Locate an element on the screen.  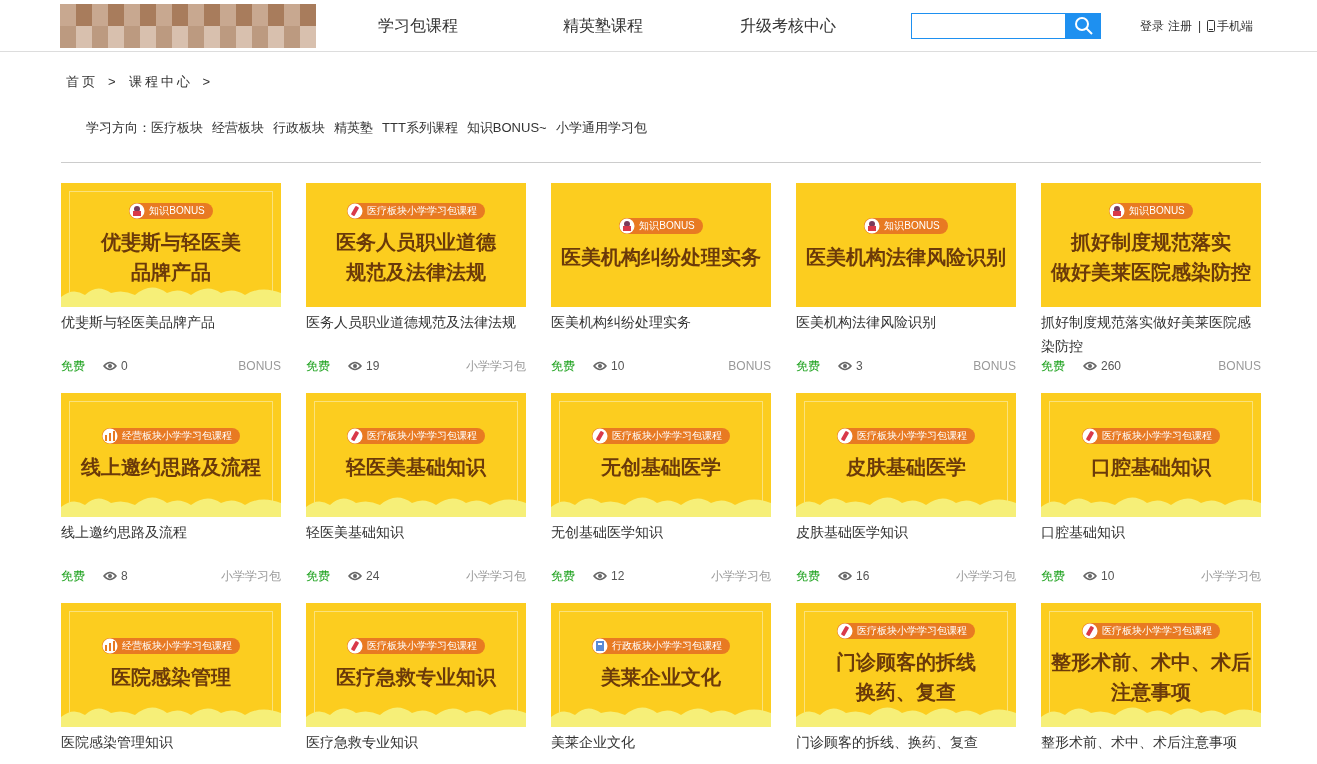
banner-title: 无创基础医学 is located at coordinates (661, 467).